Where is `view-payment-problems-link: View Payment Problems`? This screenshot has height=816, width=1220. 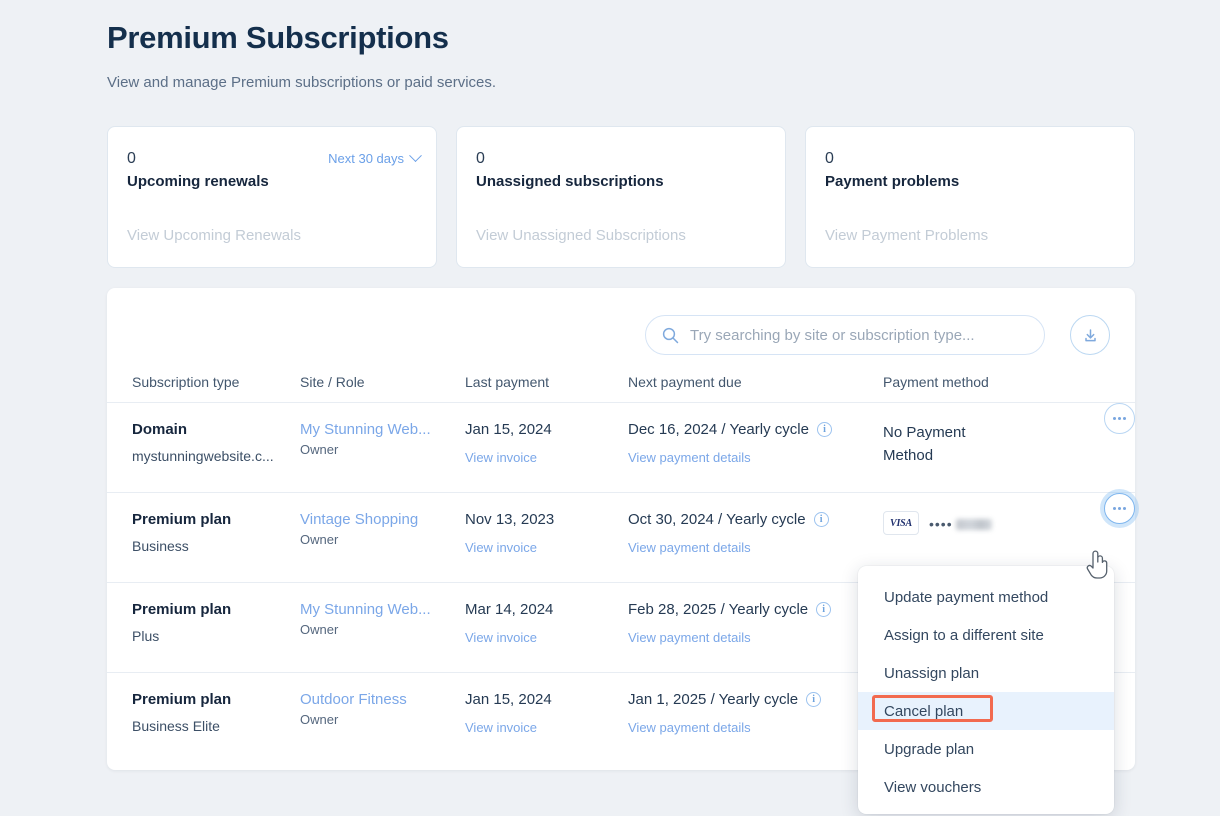 view-payment-problems-link: View Payment Problems is located at coordinates (906, 235).